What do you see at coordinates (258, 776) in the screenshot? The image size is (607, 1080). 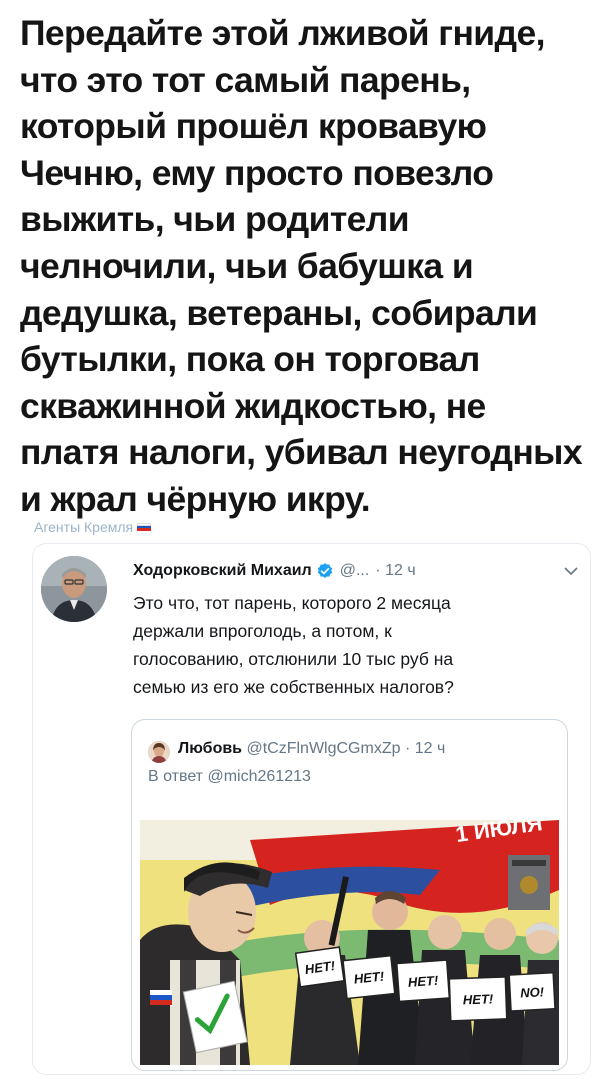 I see `reply-to-link: @mich261213` at bounding box center [258, 776].